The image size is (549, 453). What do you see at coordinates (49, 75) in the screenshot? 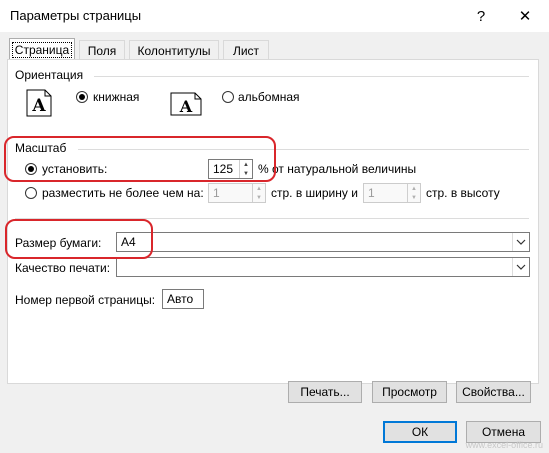
I see `orientation-group-label: Ориентация` at bounding box center [49, 75].